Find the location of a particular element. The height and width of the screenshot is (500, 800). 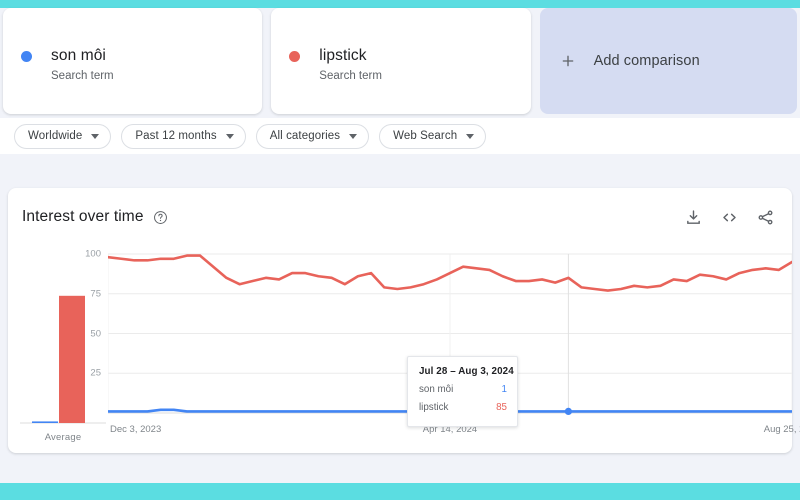

tooltip-series-name: lipstick is located at coordinates (434, 407).